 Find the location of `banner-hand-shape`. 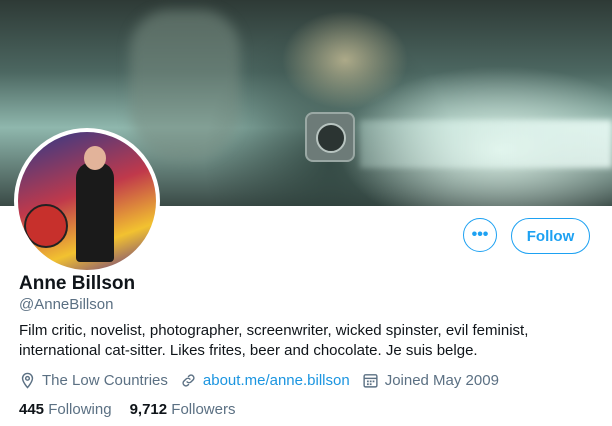

banner-hand-shape is located at coordinates (185, 85).